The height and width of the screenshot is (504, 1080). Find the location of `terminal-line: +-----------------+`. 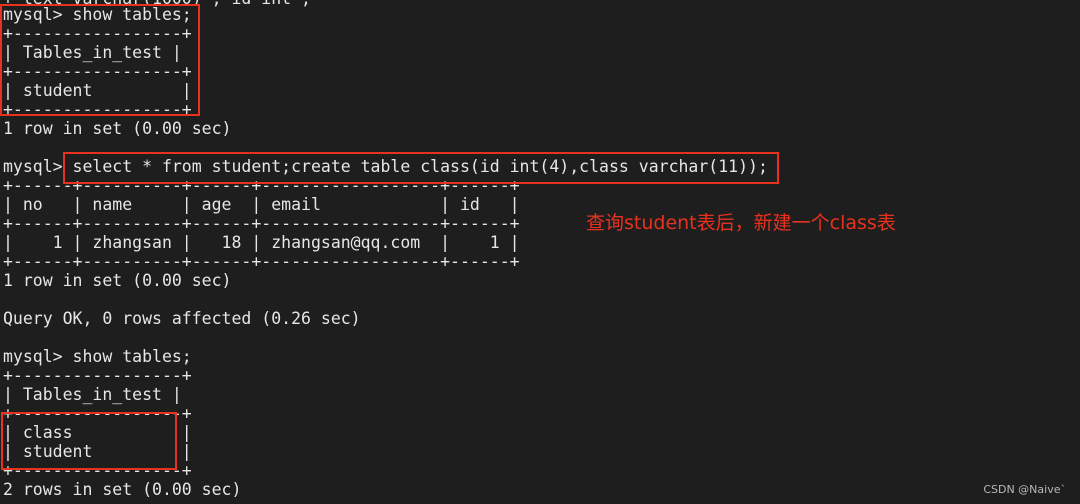

terminal-line: +-----------------+ is located at coordinates (97, 375).